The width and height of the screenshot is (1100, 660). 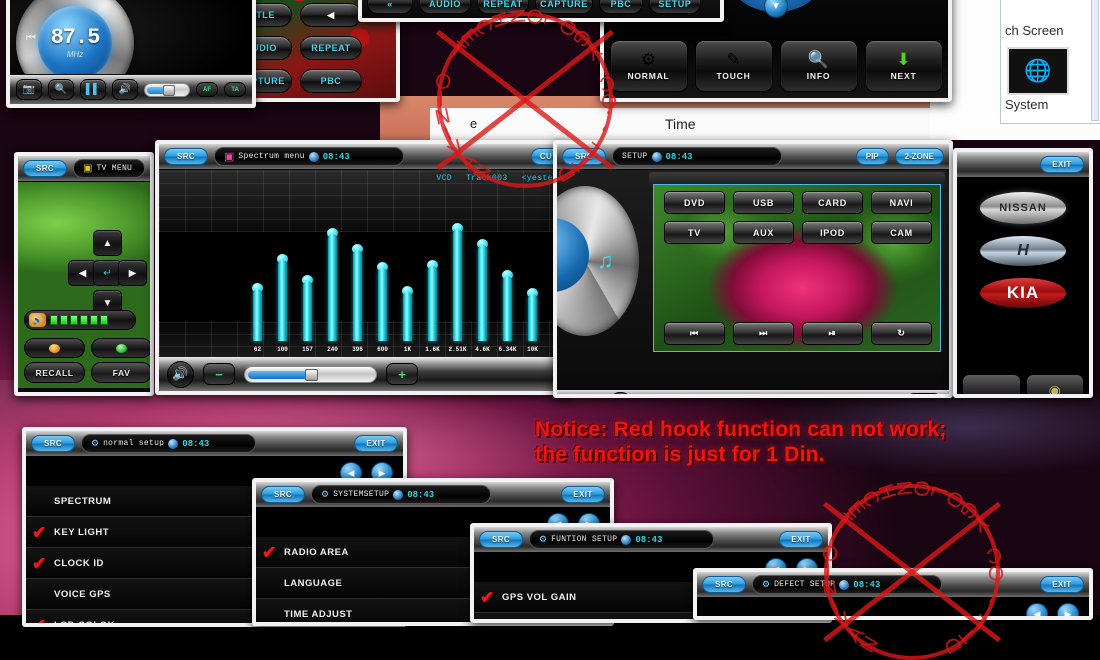 What do you see at coordinates (680, 124) in the screenshot?
I see `midband-label-time: Time` at bounding box center [680, 124].